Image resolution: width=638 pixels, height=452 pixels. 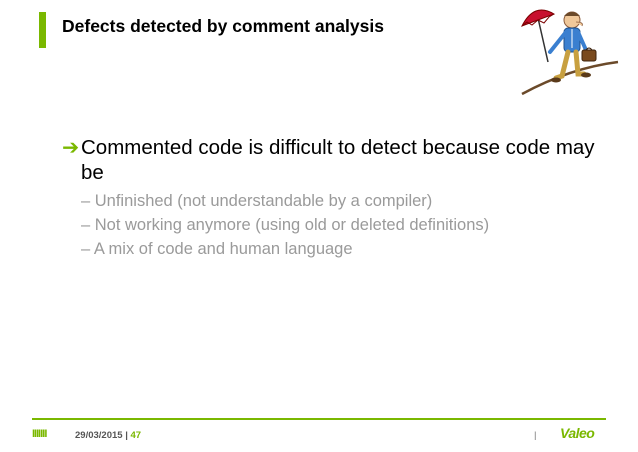 I want to click on valeo-logo: Valeo, so click(x=577, y=433).